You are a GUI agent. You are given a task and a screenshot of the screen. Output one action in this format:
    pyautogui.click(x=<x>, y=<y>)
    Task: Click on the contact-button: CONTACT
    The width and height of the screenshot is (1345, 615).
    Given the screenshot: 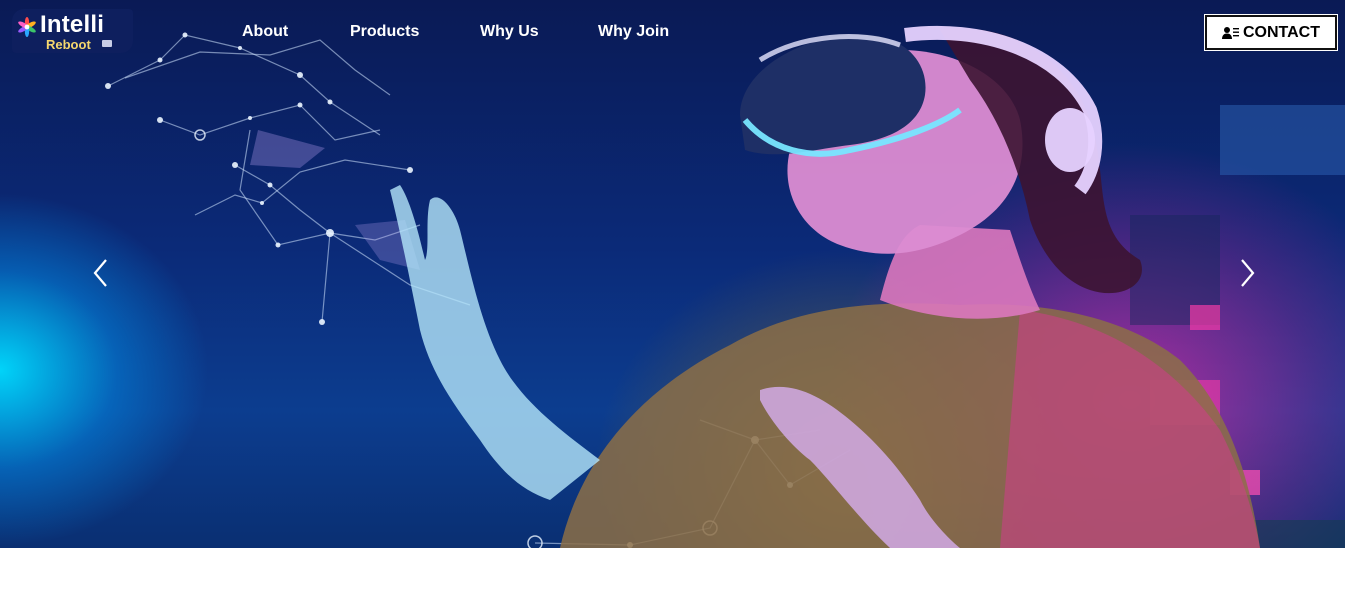 What is the action you would take?
    pyautogui.click(x=1271, y=32)
    